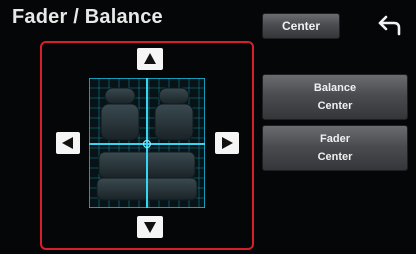 The height and width of the screenshot is (254, 416). I want to click on page-title: Fader / Balance, so click(87, 17).